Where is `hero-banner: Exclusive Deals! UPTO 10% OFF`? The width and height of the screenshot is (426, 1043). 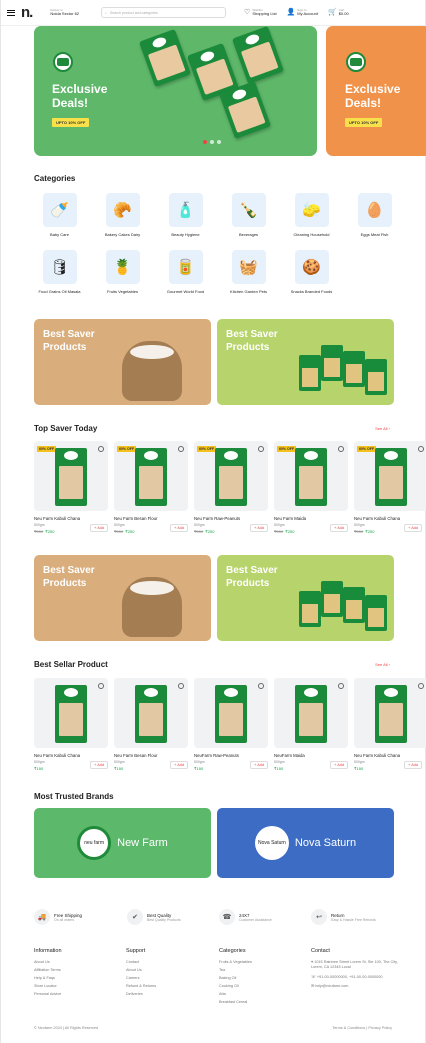 hero-banner: Exclusive Deals! UPTO 10% OFF is located at coordinates (175, 91).